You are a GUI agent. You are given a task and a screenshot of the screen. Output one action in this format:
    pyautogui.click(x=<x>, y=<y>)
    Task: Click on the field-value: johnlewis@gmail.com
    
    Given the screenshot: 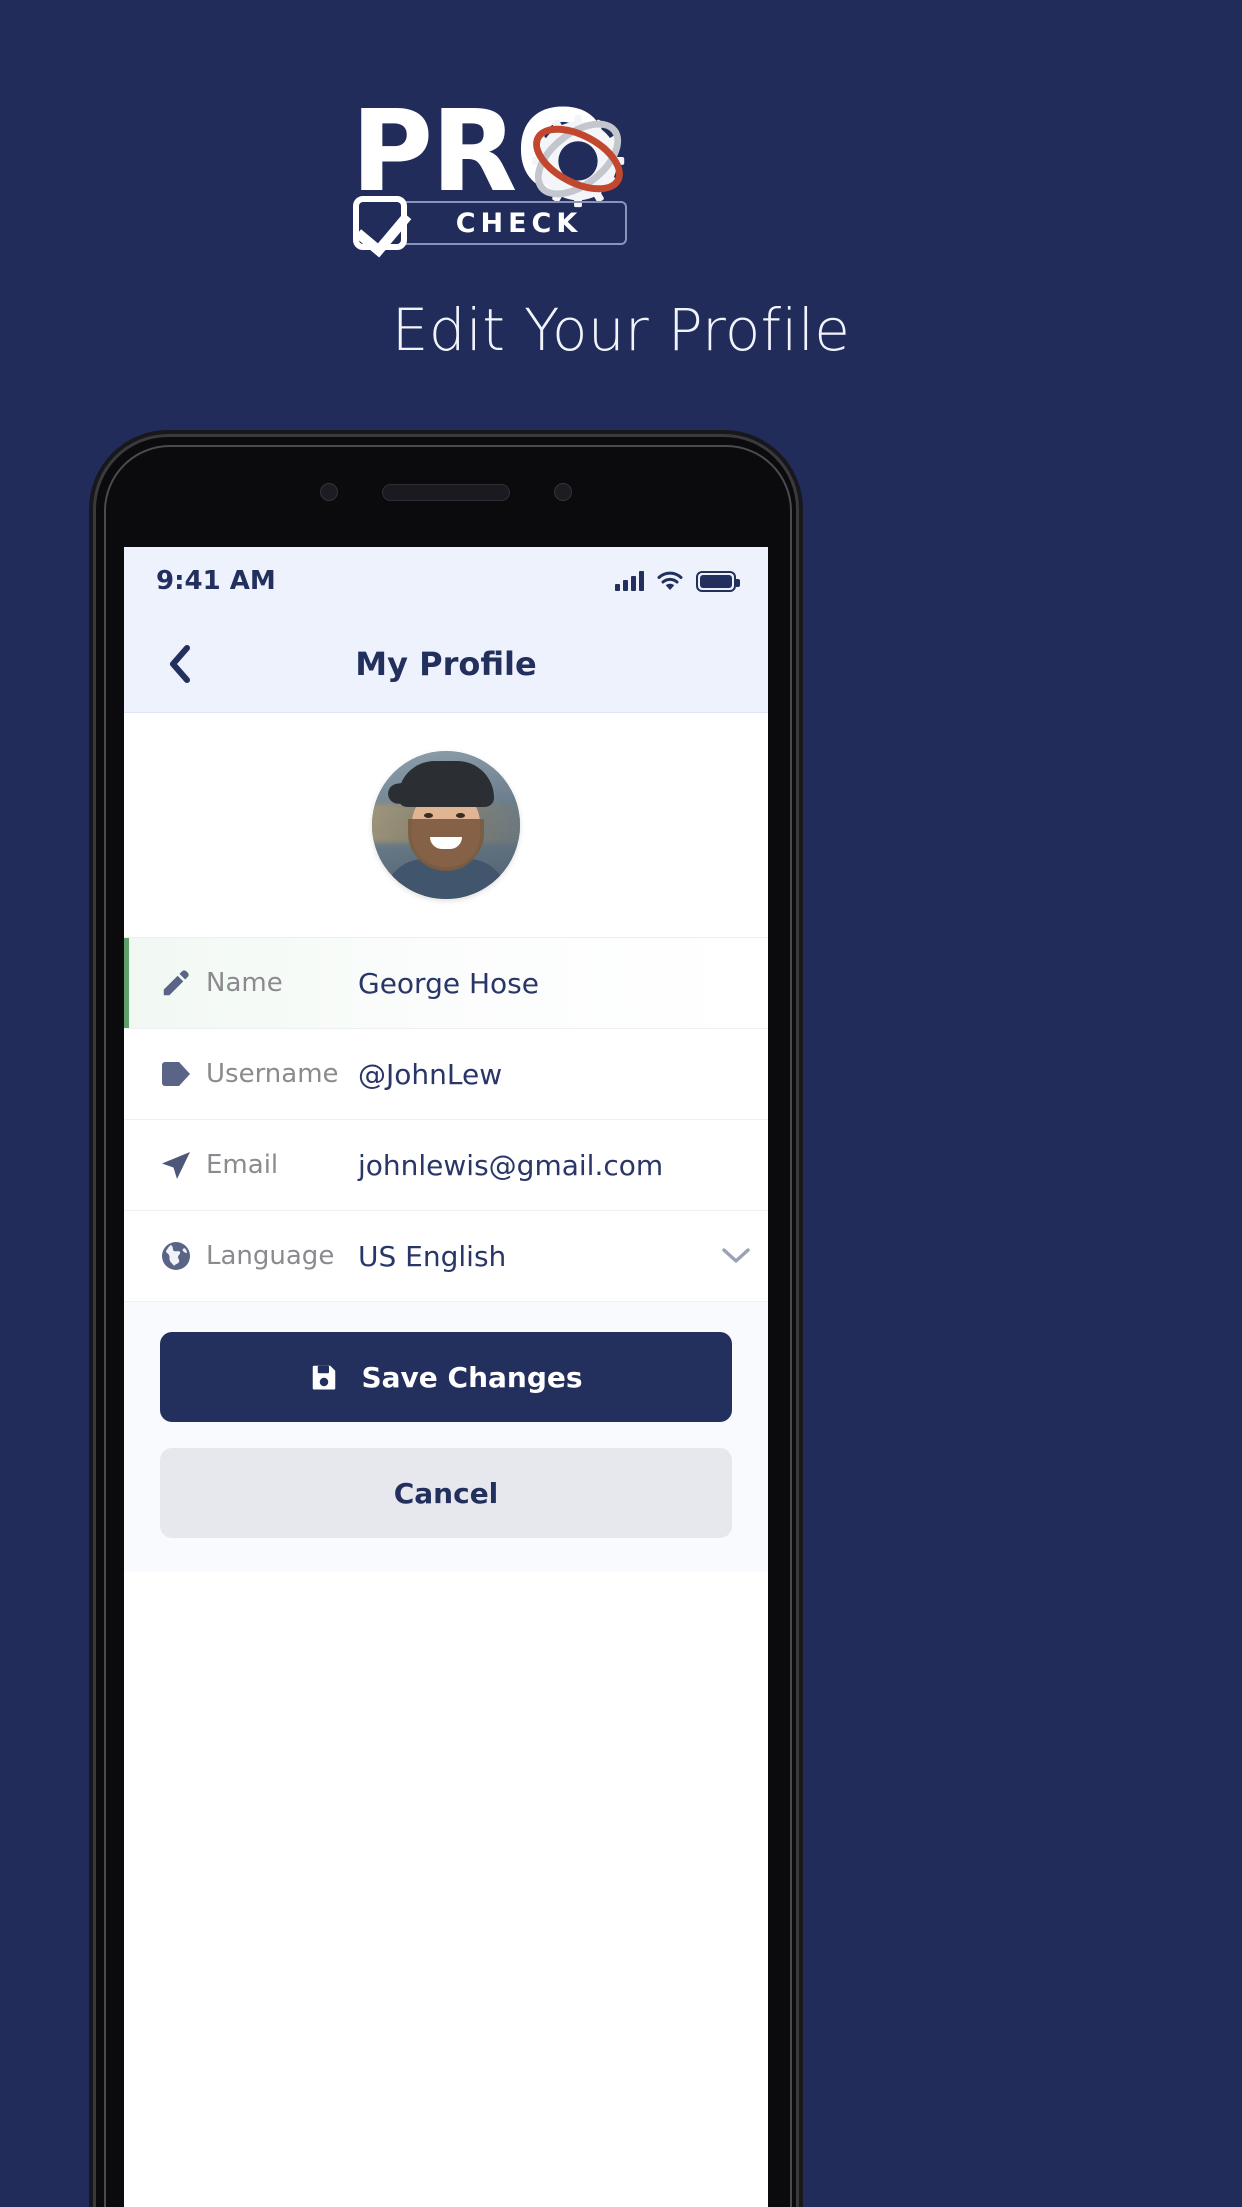 What is the action you would take?
    pyautogui.click(x=563, y=1165)
    